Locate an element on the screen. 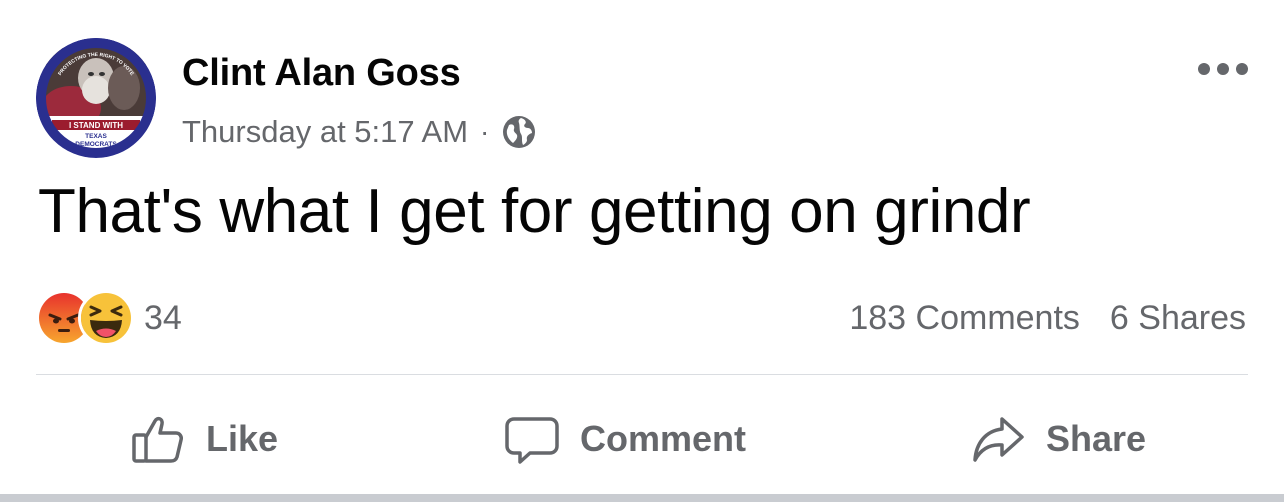 The width and height of the screenshot is (1284, 502). thumbs-up-icon is located at coordinates (158, 439).